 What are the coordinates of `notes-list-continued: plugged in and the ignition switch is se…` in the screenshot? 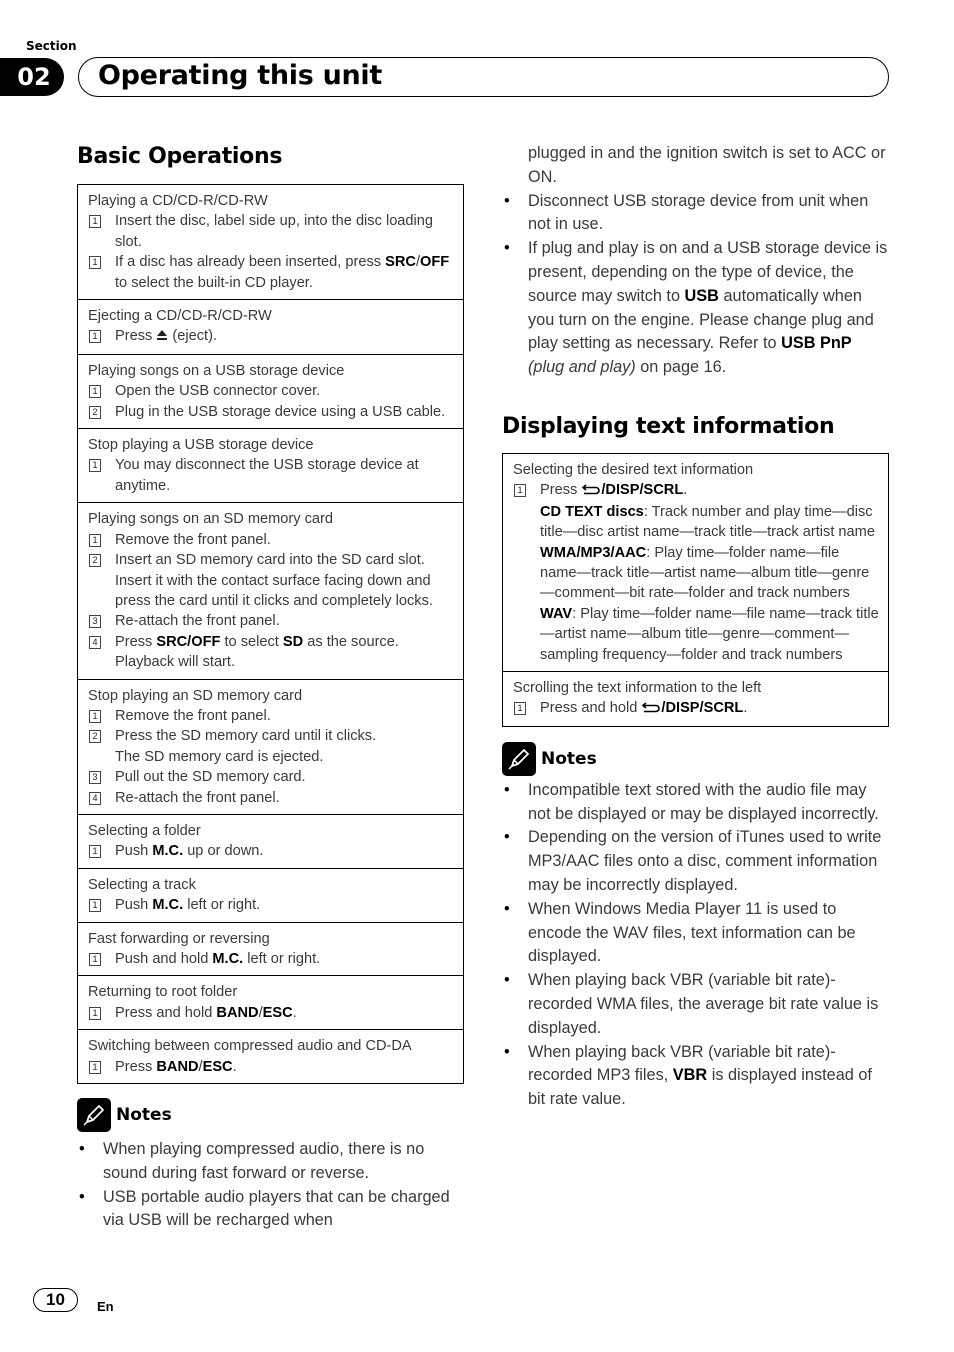 It's located at (695, 261).